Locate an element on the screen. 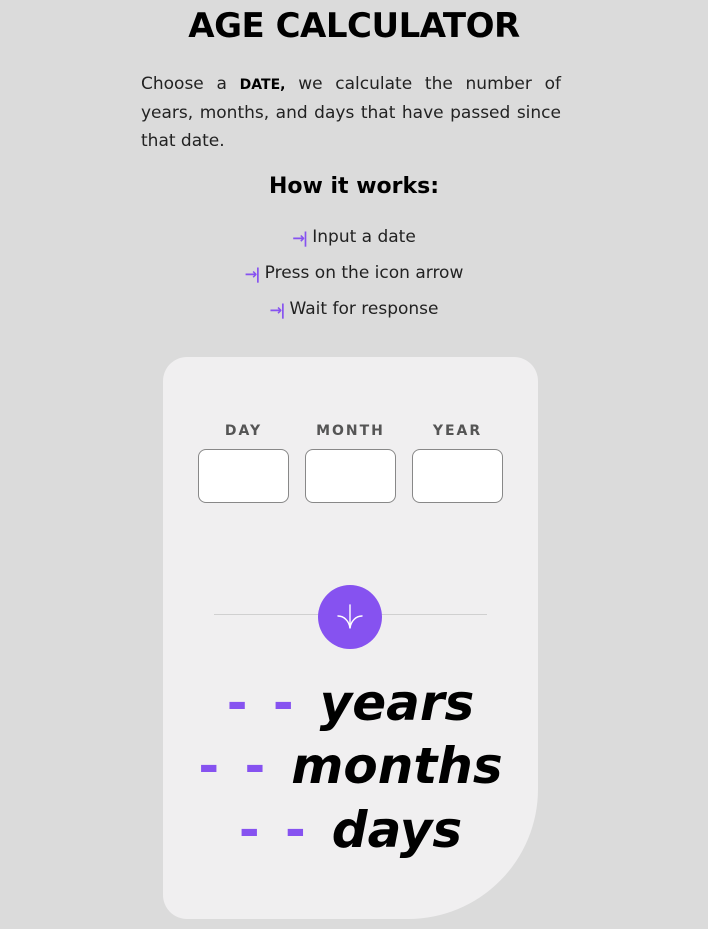 This screenshot has height=929, width=708. step-text: Wait for response is located at coordinates (364, 309).